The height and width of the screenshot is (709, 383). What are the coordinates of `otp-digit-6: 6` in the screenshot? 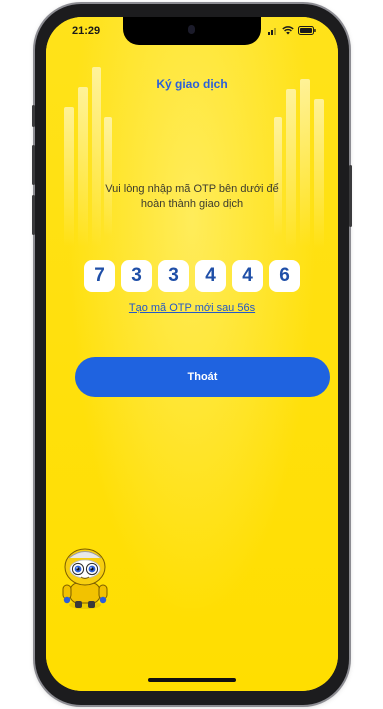 It's located at (284, 276).